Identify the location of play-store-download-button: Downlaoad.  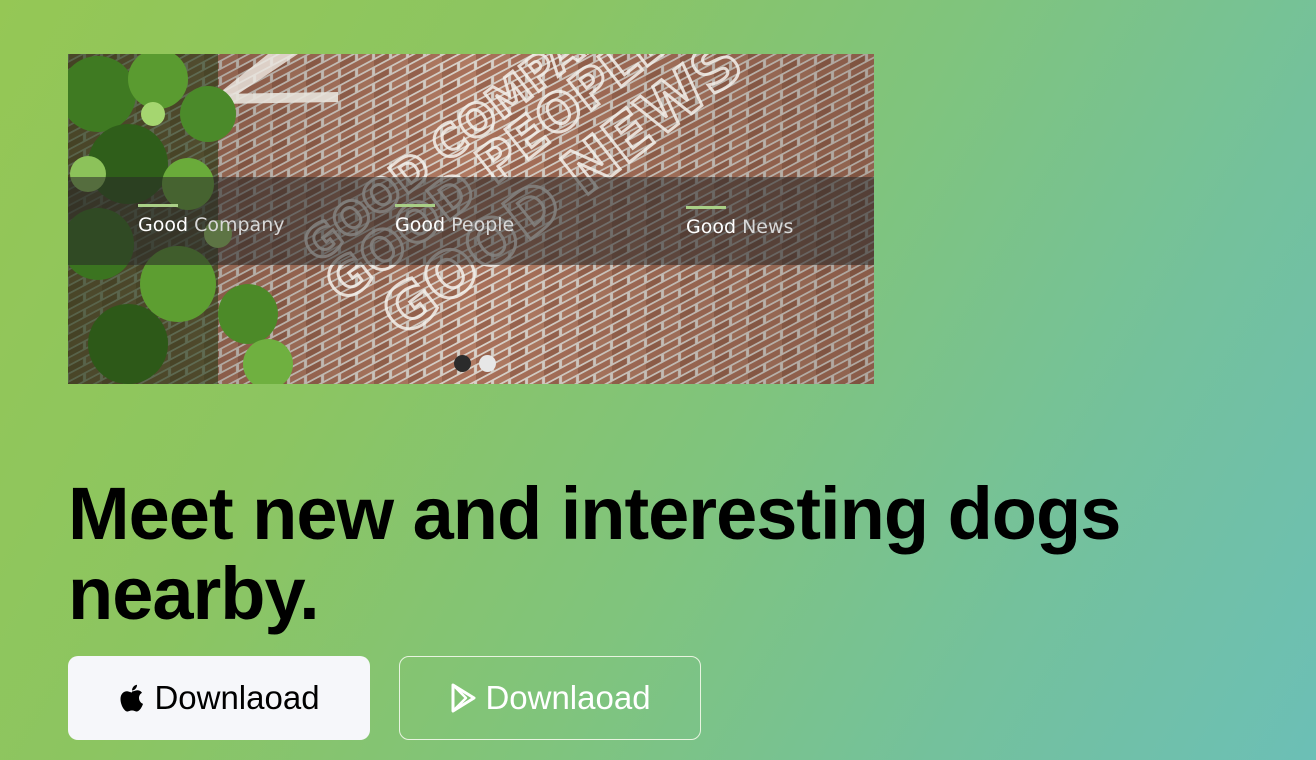
(550, 698).